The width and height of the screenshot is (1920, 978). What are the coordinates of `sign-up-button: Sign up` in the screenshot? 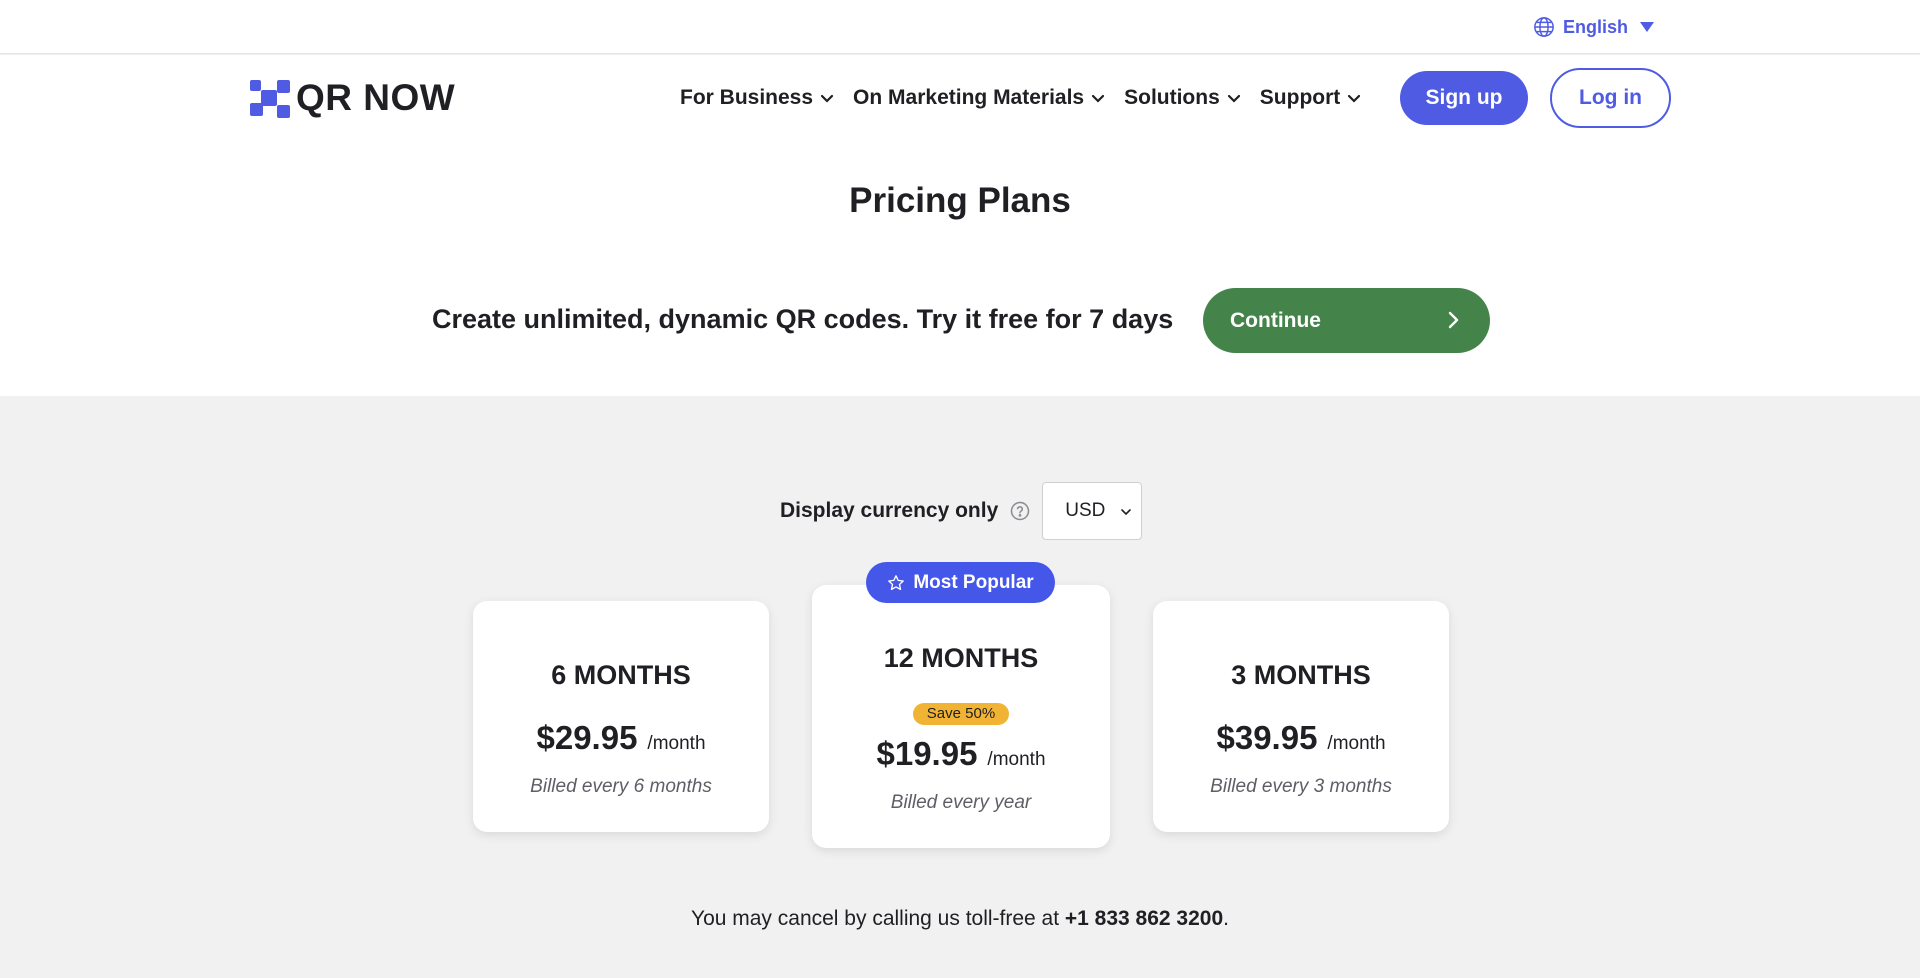 It's located at (1464, 98).